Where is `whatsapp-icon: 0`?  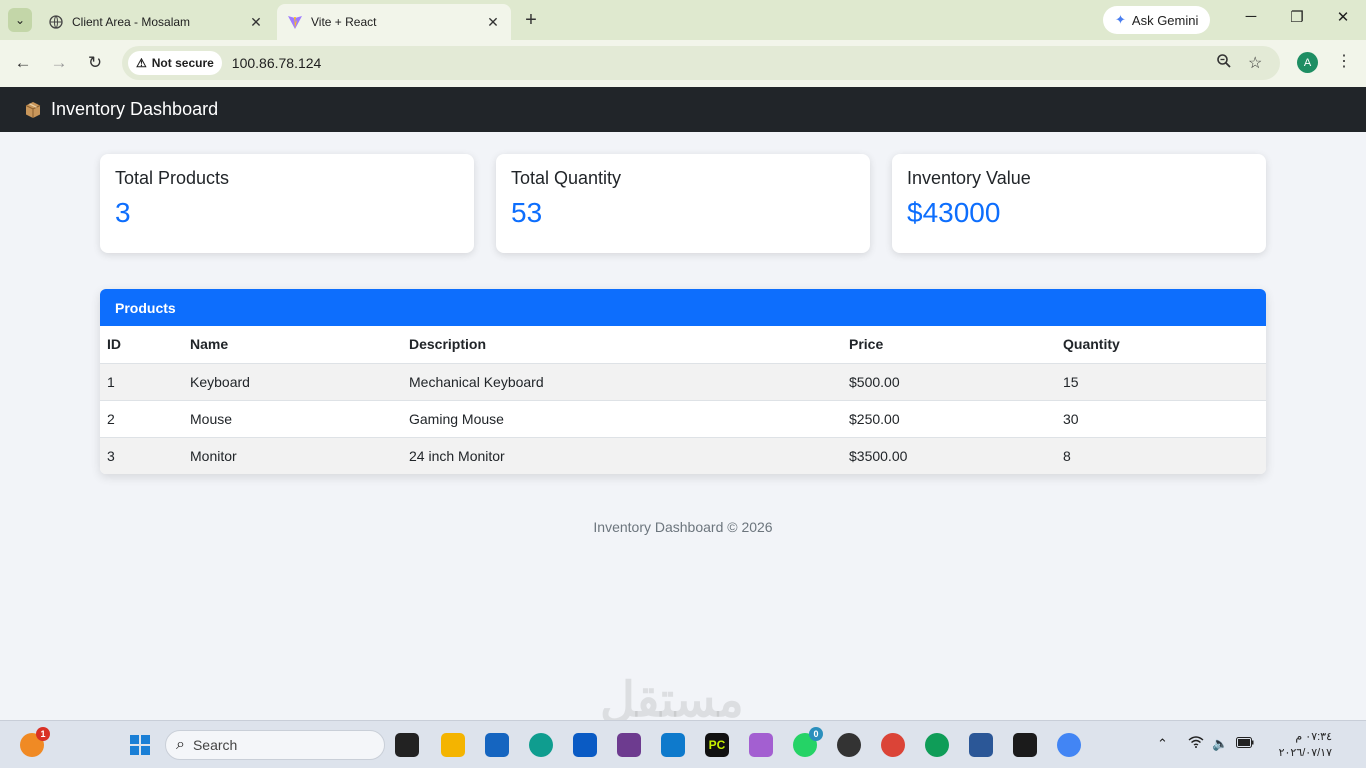 whatsapp-icon: 0 is located at coordinates (808, 742).